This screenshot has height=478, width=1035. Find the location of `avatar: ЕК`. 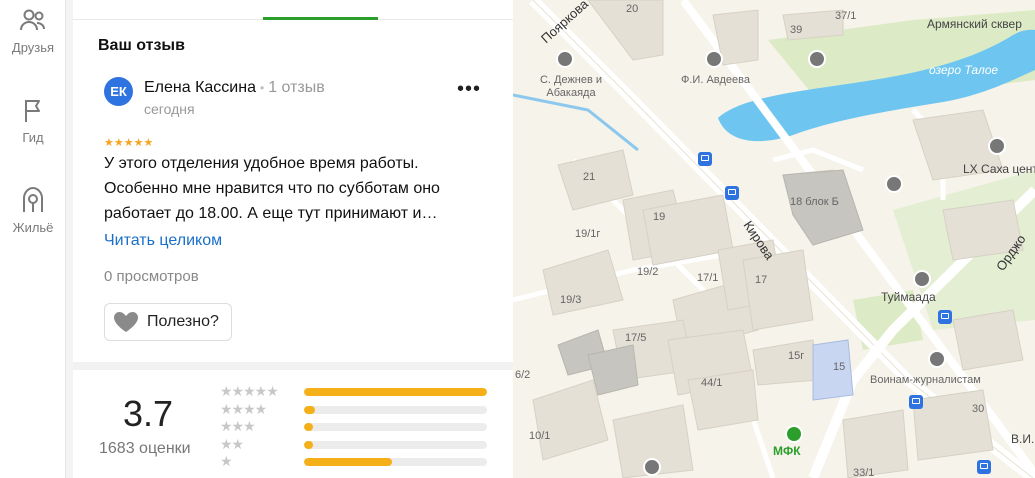

avatar: ЕК is located at coordinates (118, 91).